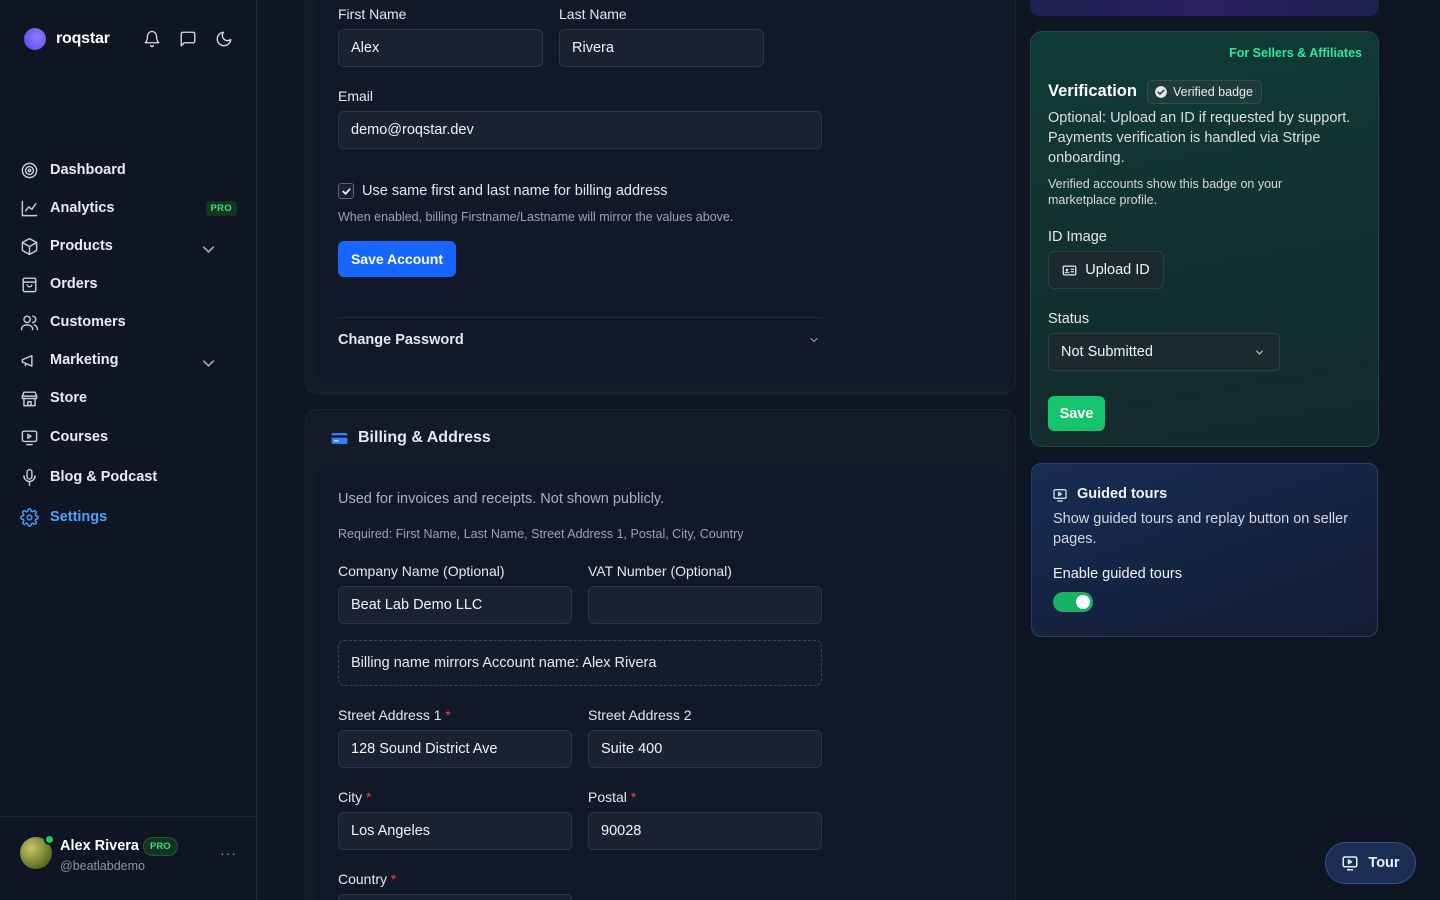 Image resolution: width=1440 pixels, height=900 pixels. What do you see at coordinates (1107, 352) in the screenshot?
I see `status-select-value: Not Submitted` at bounding box center [1107, 352].